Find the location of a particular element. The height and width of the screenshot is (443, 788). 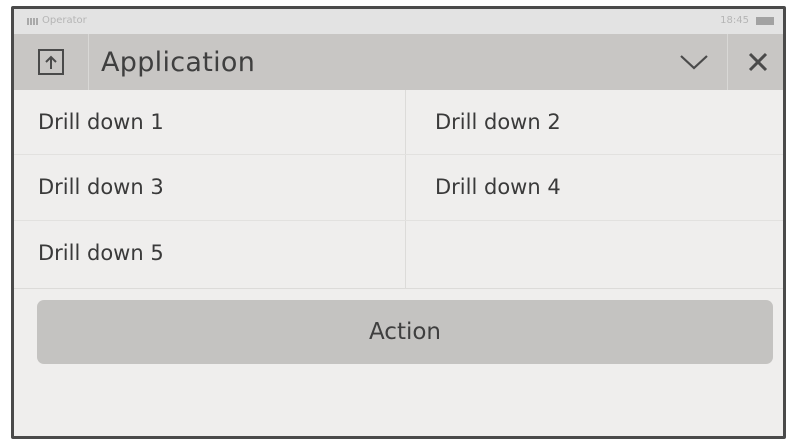

drill-down-item-2: Drill down 2 is located at coordinates (597, 122).